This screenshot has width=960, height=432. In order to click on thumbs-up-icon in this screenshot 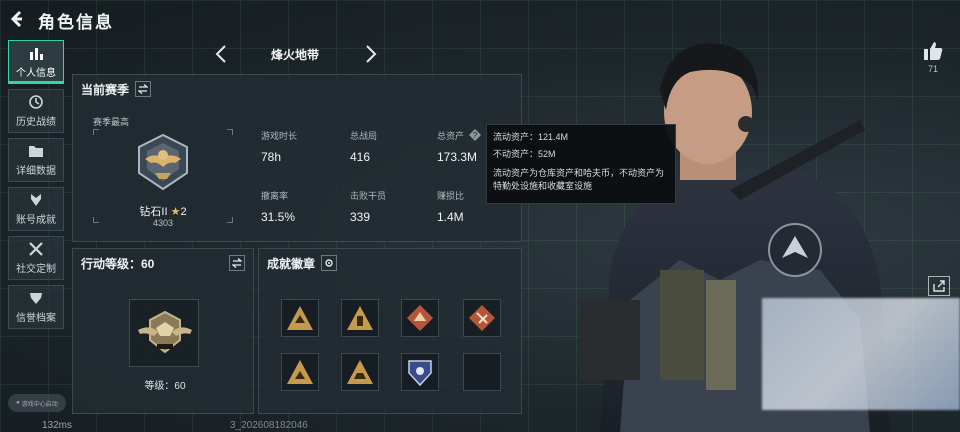, I will do `click(933, 51)`.